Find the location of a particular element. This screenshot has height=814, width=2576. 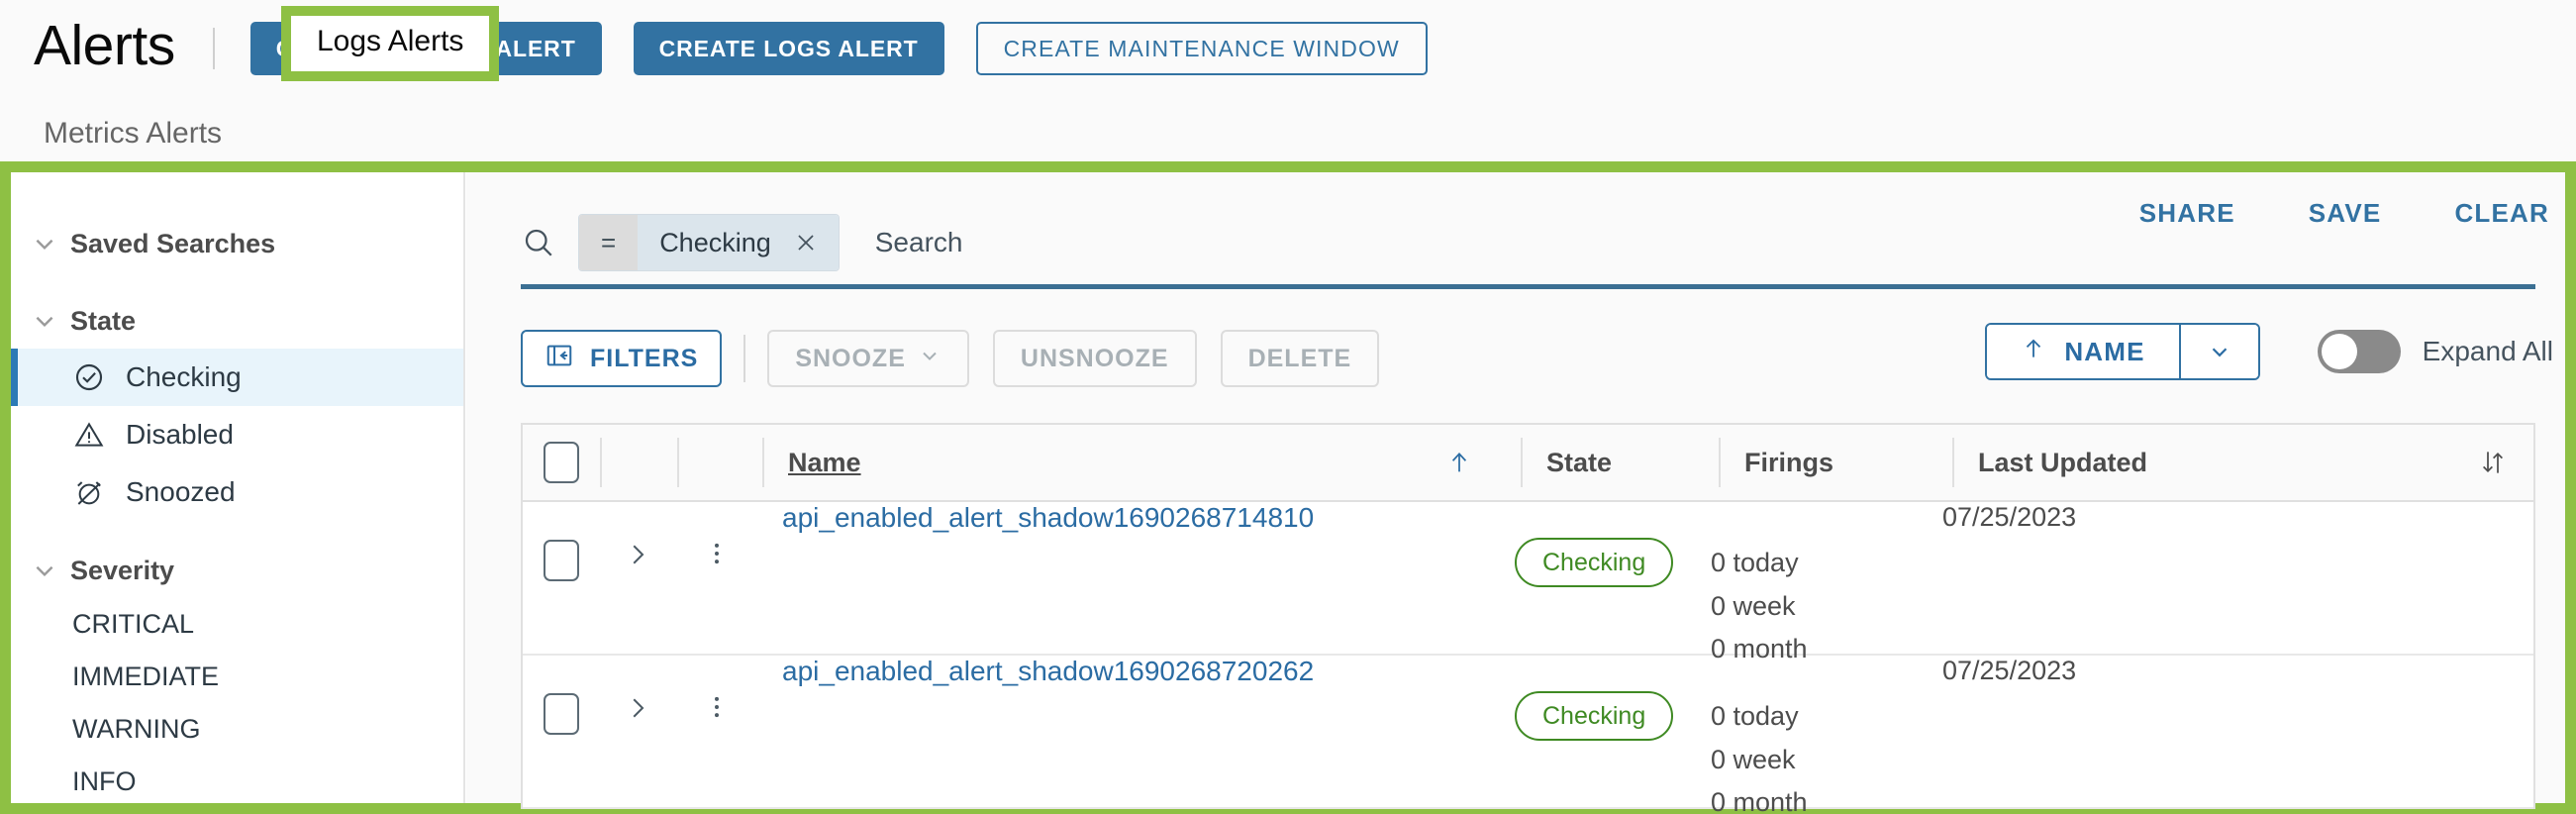

sidebar-item-critical: CRITICAL is located at coordinates (237, 624).